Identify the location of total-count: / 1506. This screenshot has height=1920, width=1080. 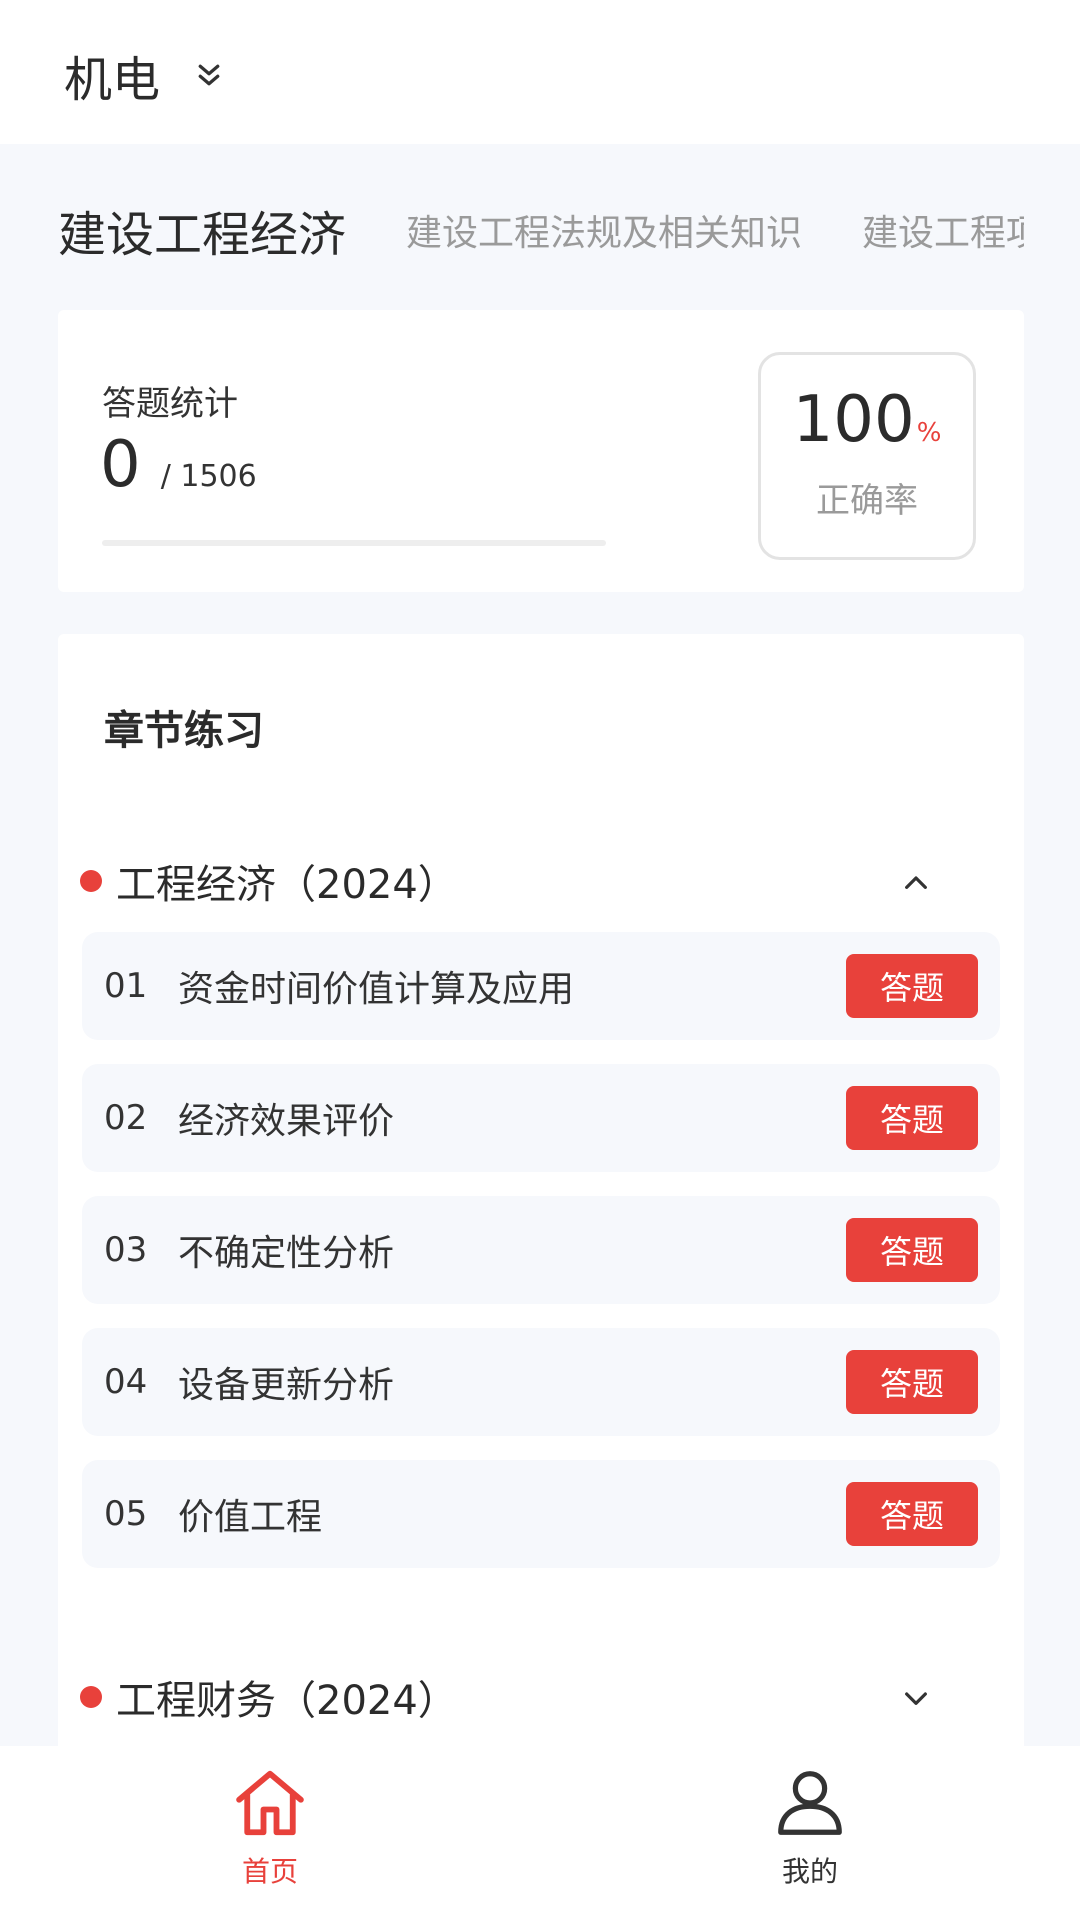
(208, 476).